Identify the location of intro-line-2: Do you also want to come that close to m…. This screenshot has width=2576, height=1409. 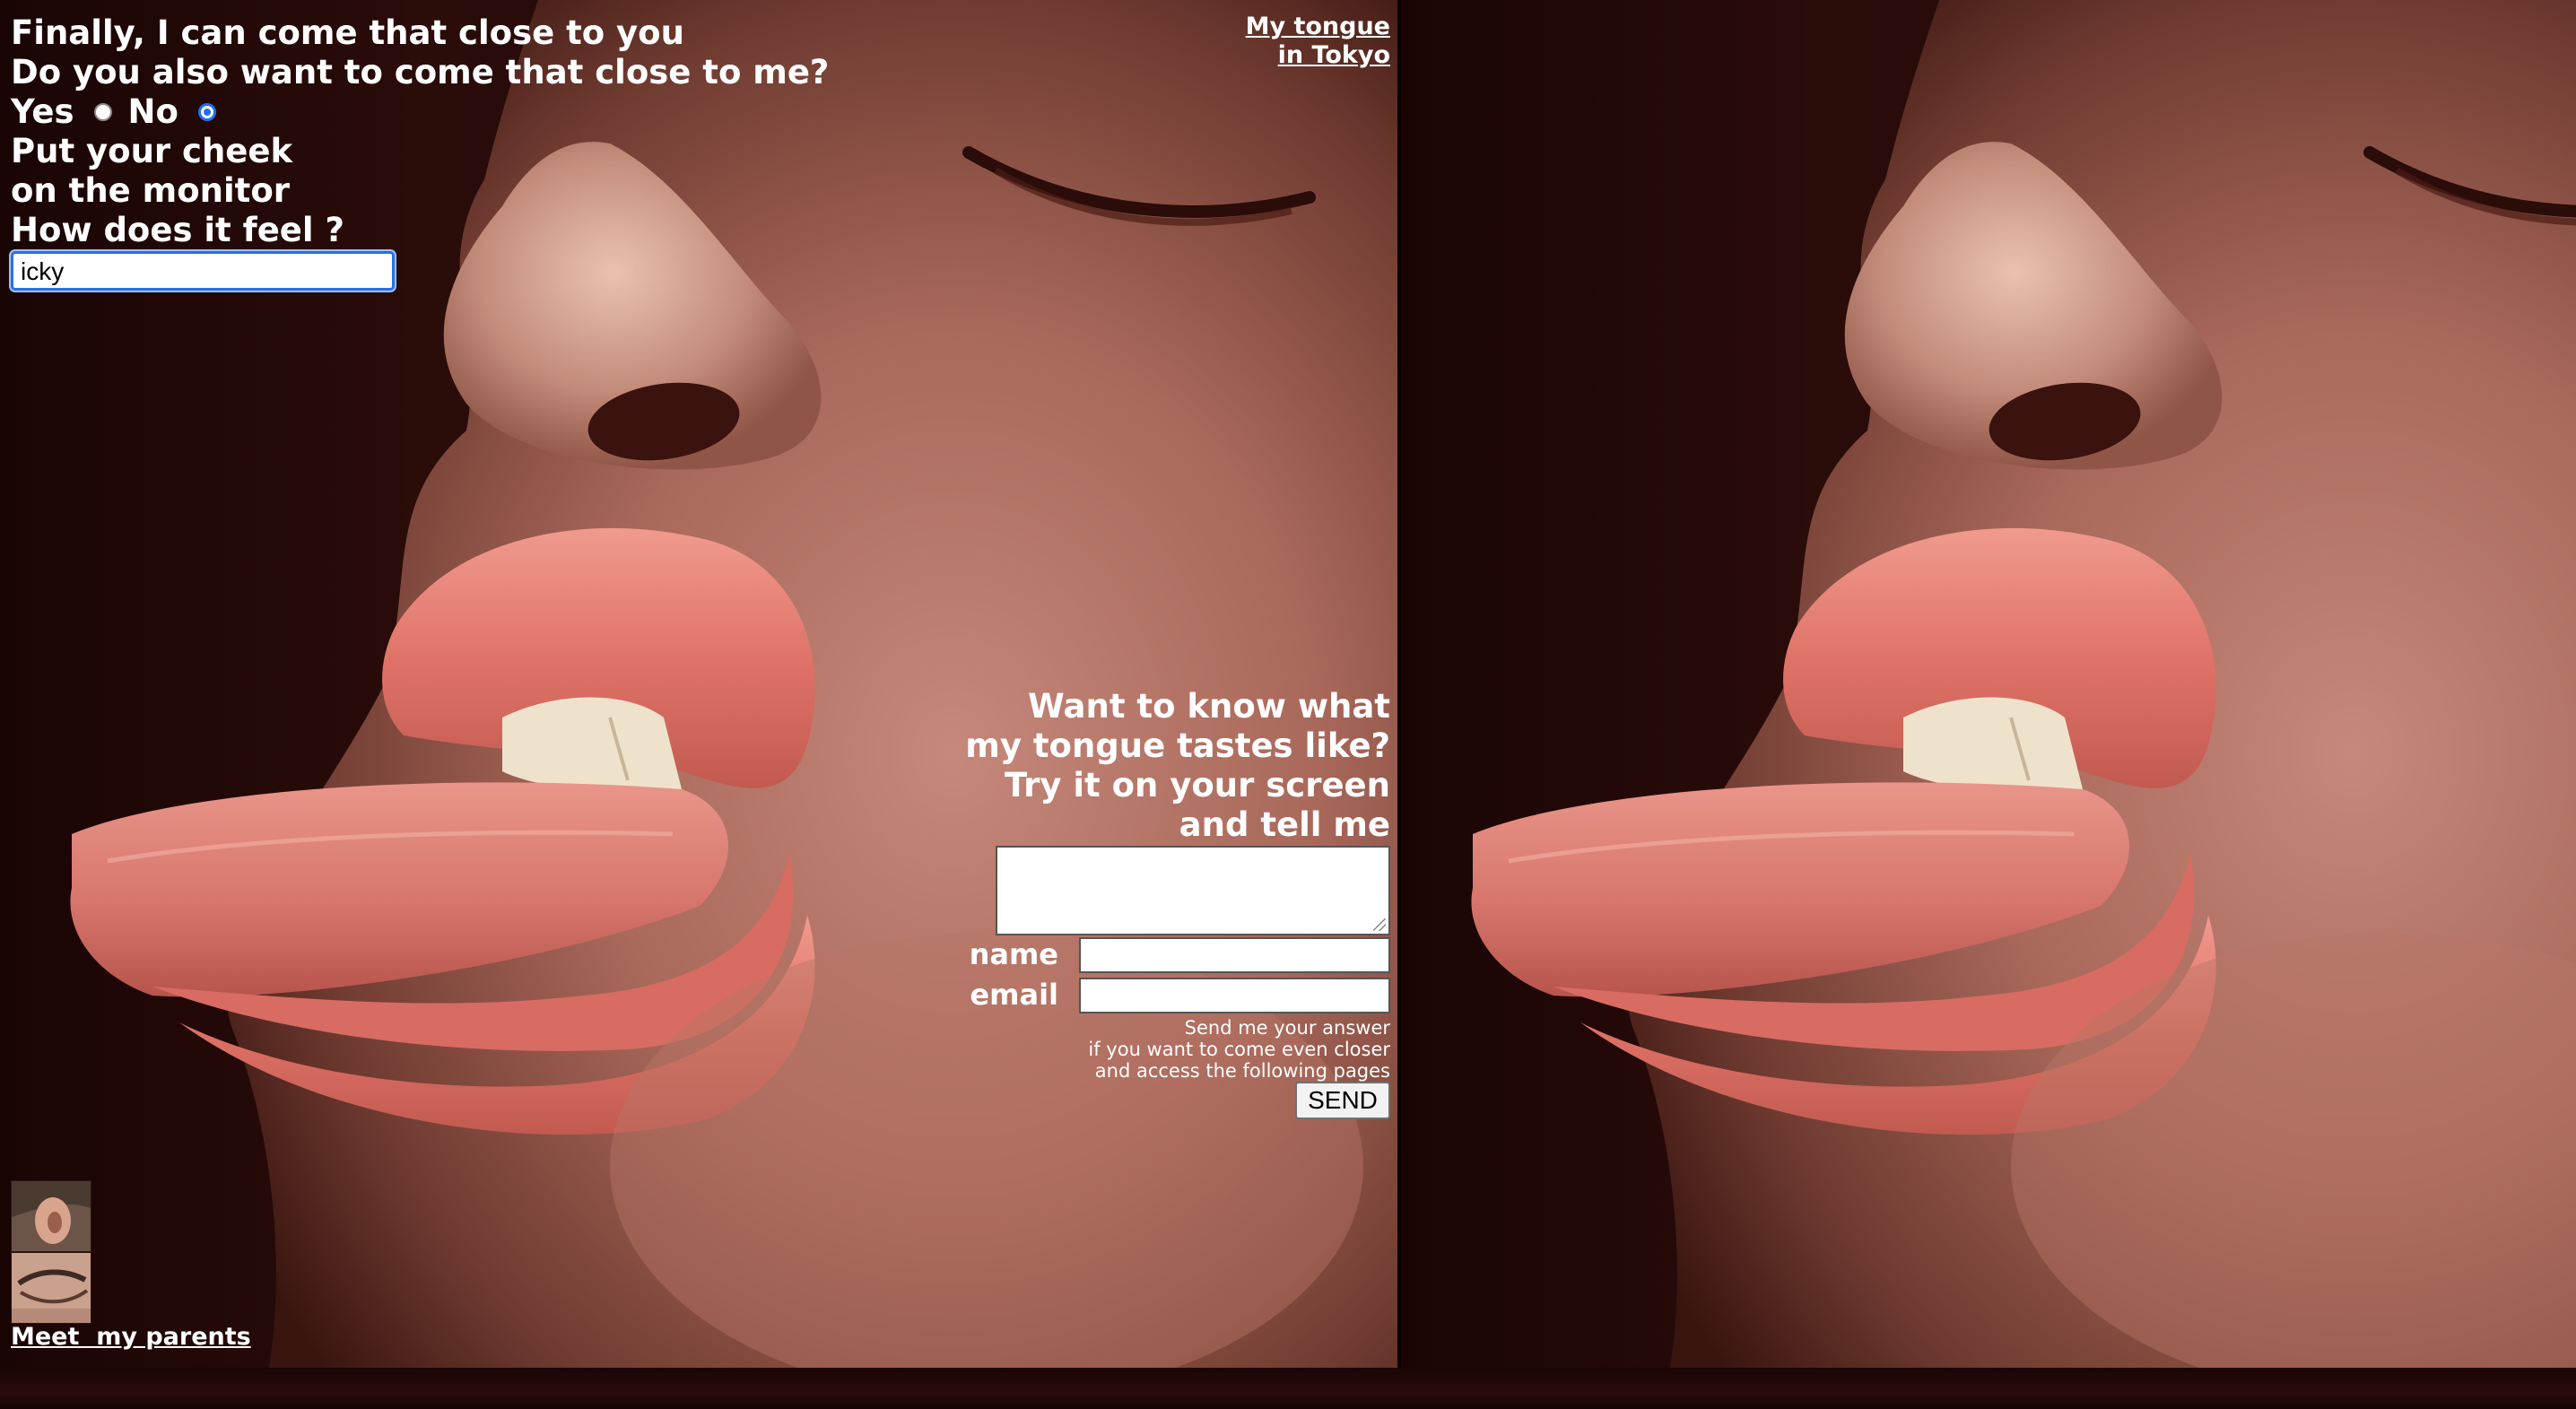
(420, 72).